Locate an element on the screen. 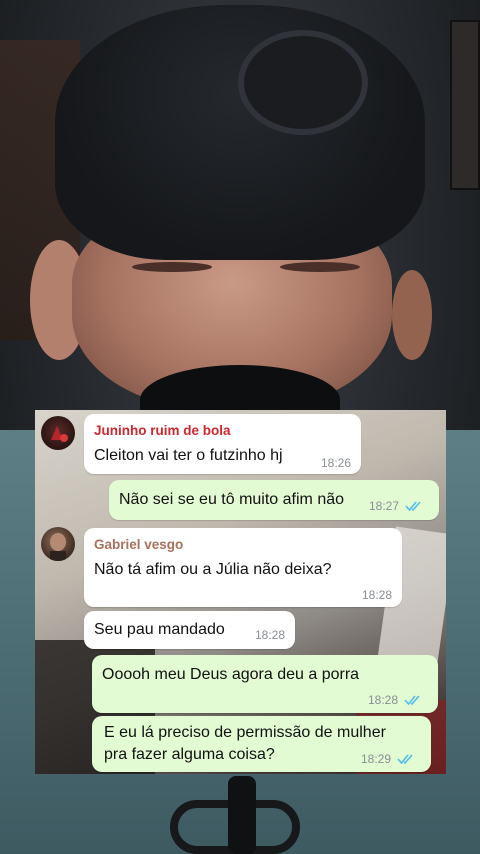 The height and width of the screenshot is (854, 480). message-time: 18:26 is located at coordinates (335, 463).